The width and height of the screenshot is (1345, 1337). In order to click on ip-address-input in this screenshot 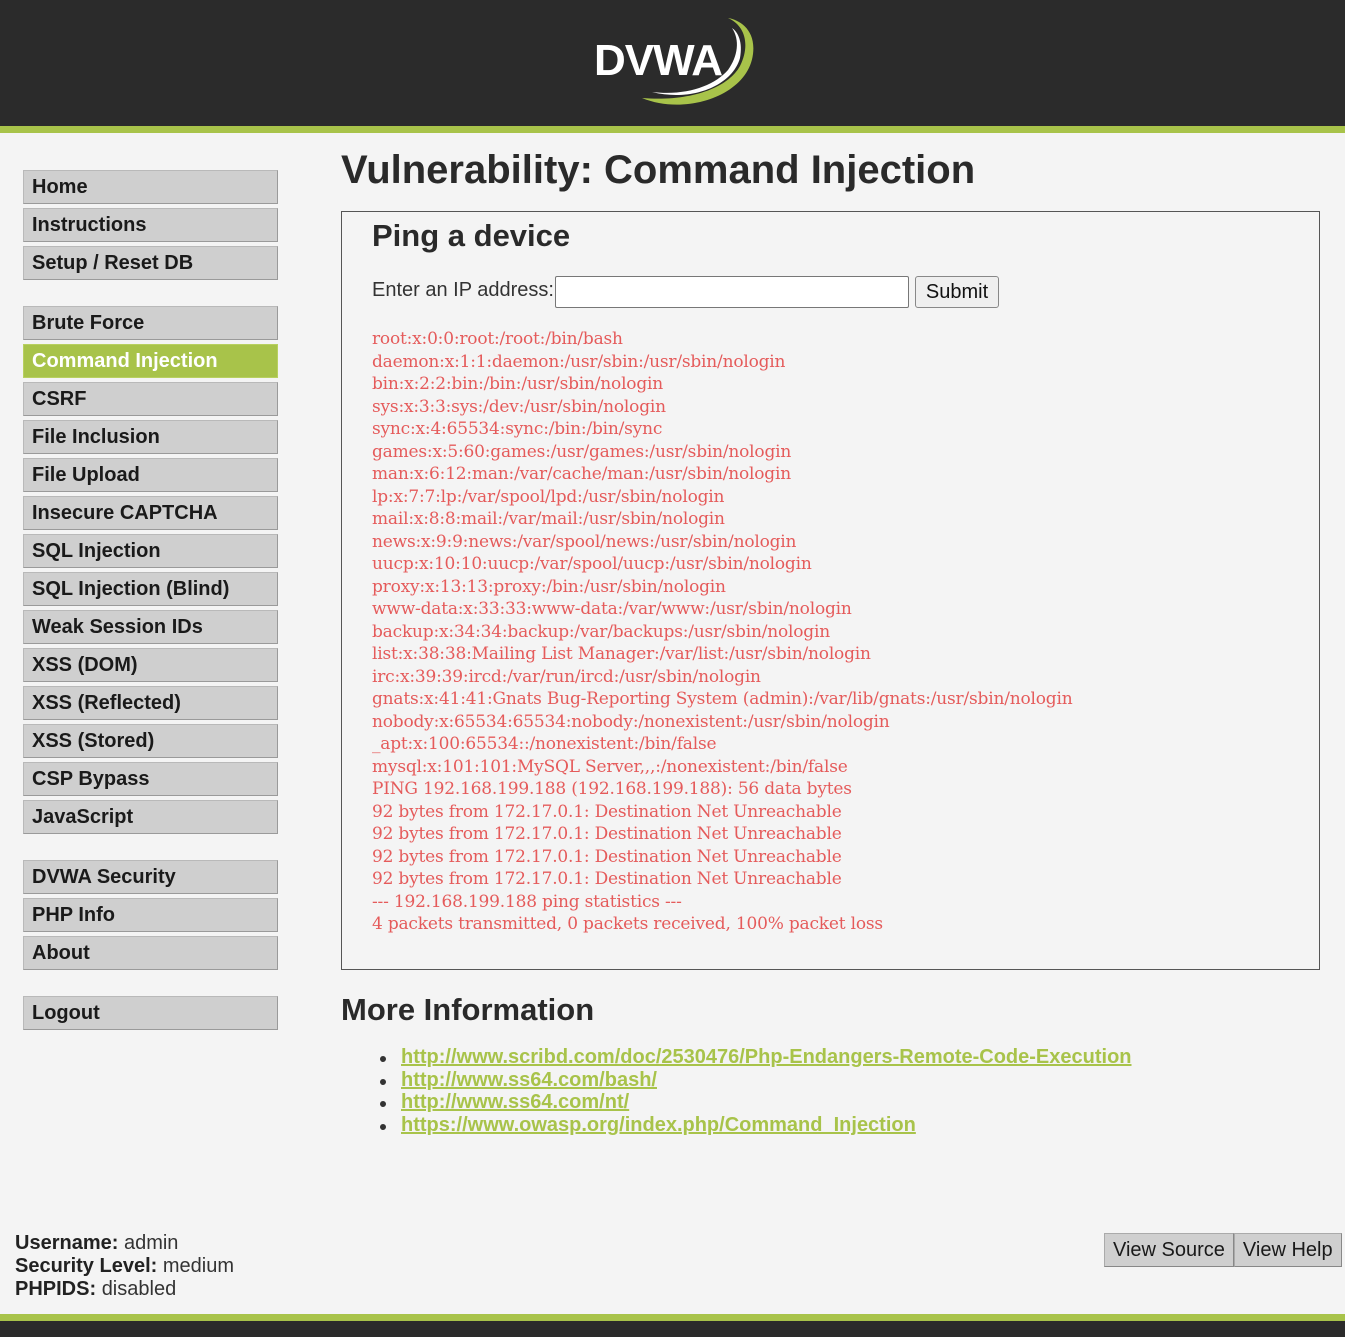, I will do `click(732, 292)`.